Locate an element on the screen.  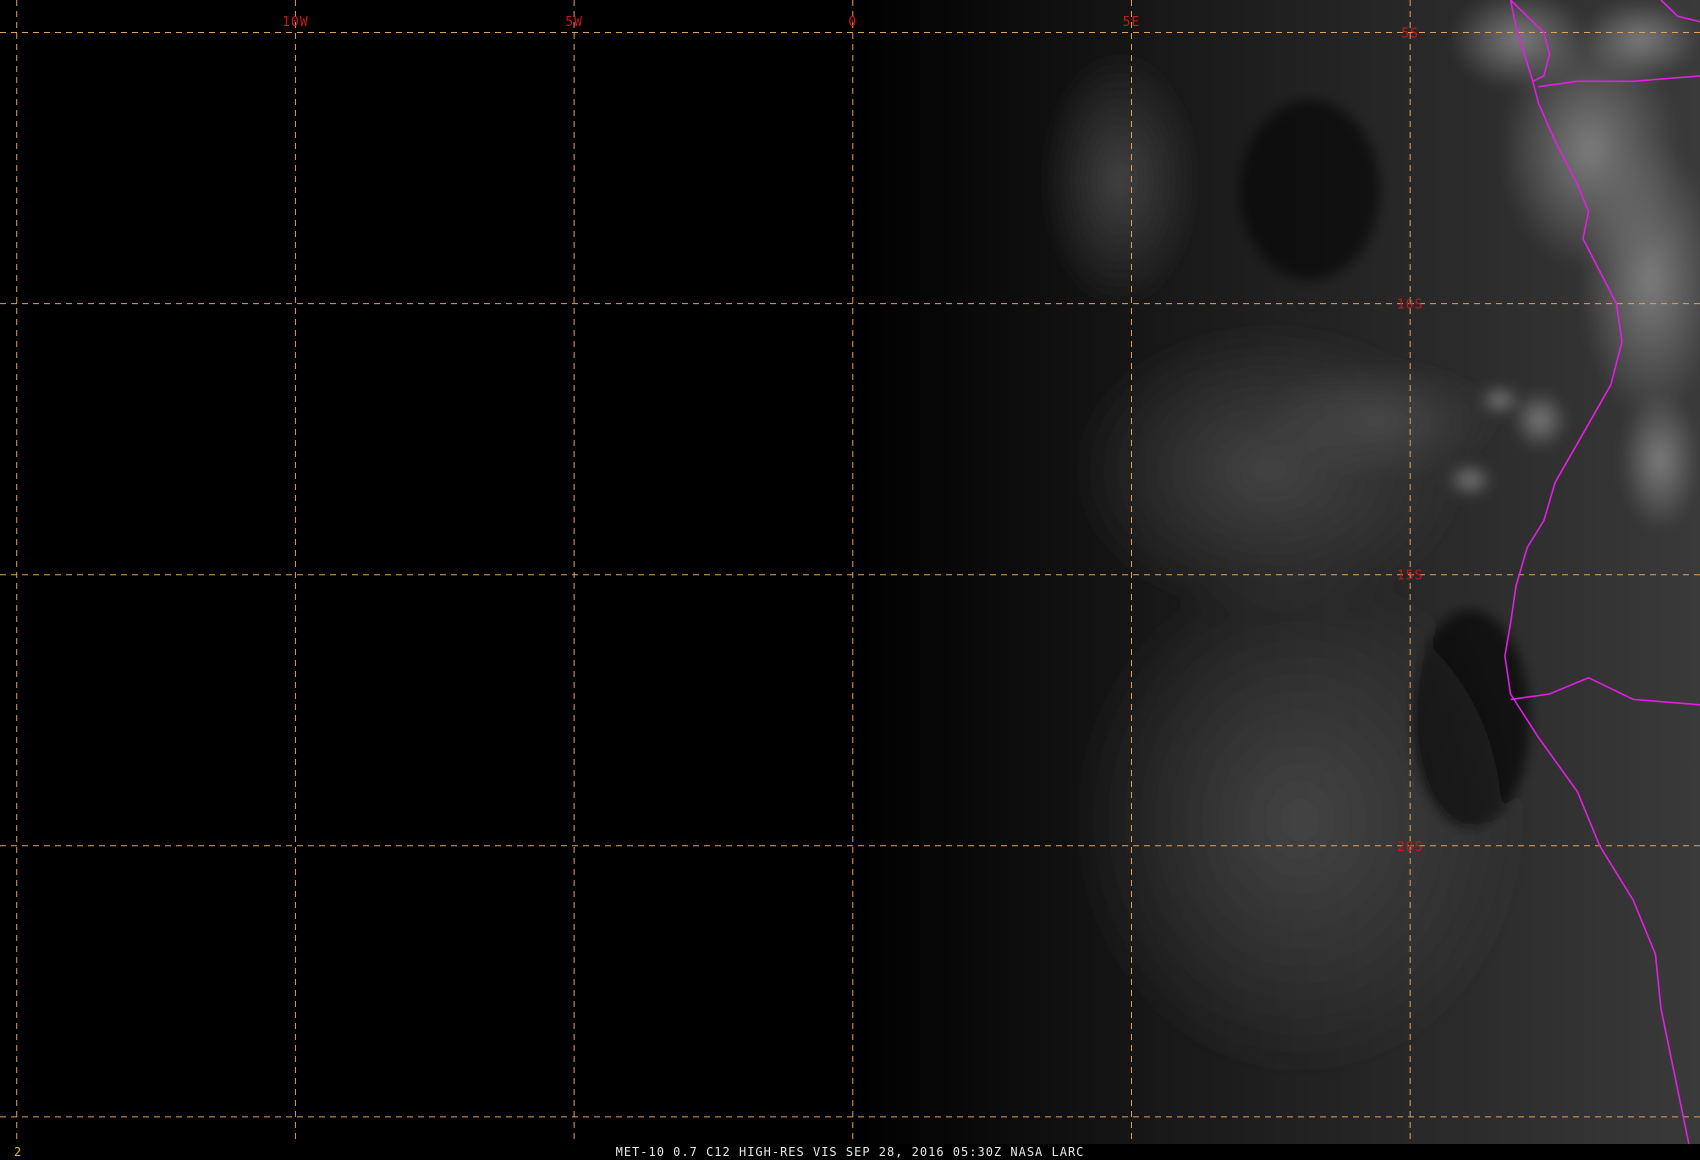
meridian-label: 5W is located at coordinates (574, 22).